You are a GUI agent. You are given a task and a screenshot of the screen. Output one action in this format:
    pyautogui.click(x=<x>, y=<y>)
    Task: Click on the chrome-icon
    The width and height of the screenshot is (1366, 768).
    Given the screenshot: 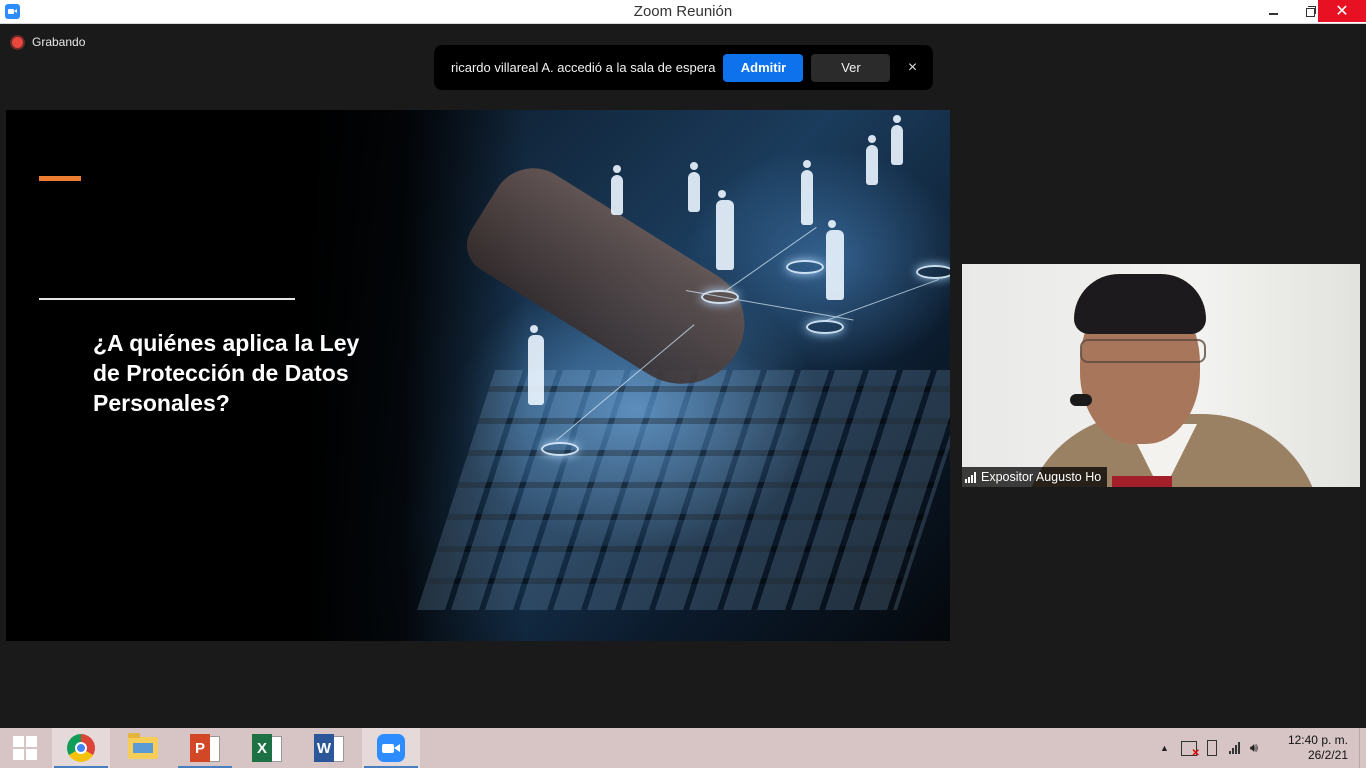 What is the action you would take?
    pyautogui.click(x=81, y=748)
    